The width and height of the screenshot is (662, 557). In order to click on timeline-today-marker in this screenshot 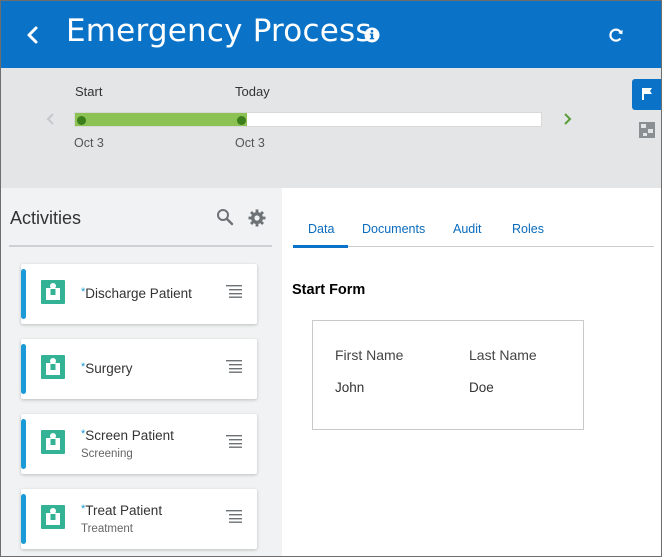, I will do `click(241, 120)`.